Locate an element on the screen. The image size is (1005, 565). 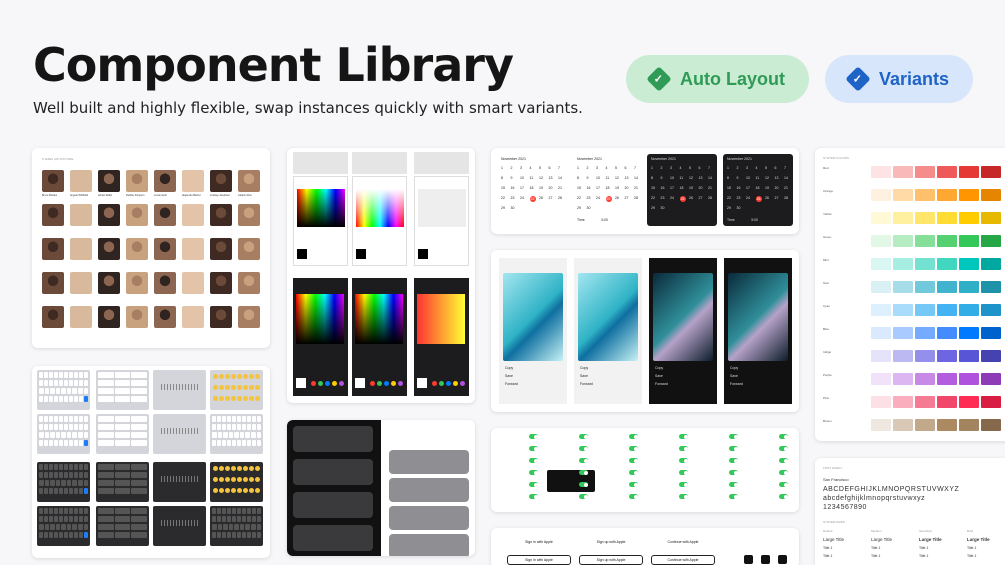
wallpaper-image is located at coordinates (758, 317).